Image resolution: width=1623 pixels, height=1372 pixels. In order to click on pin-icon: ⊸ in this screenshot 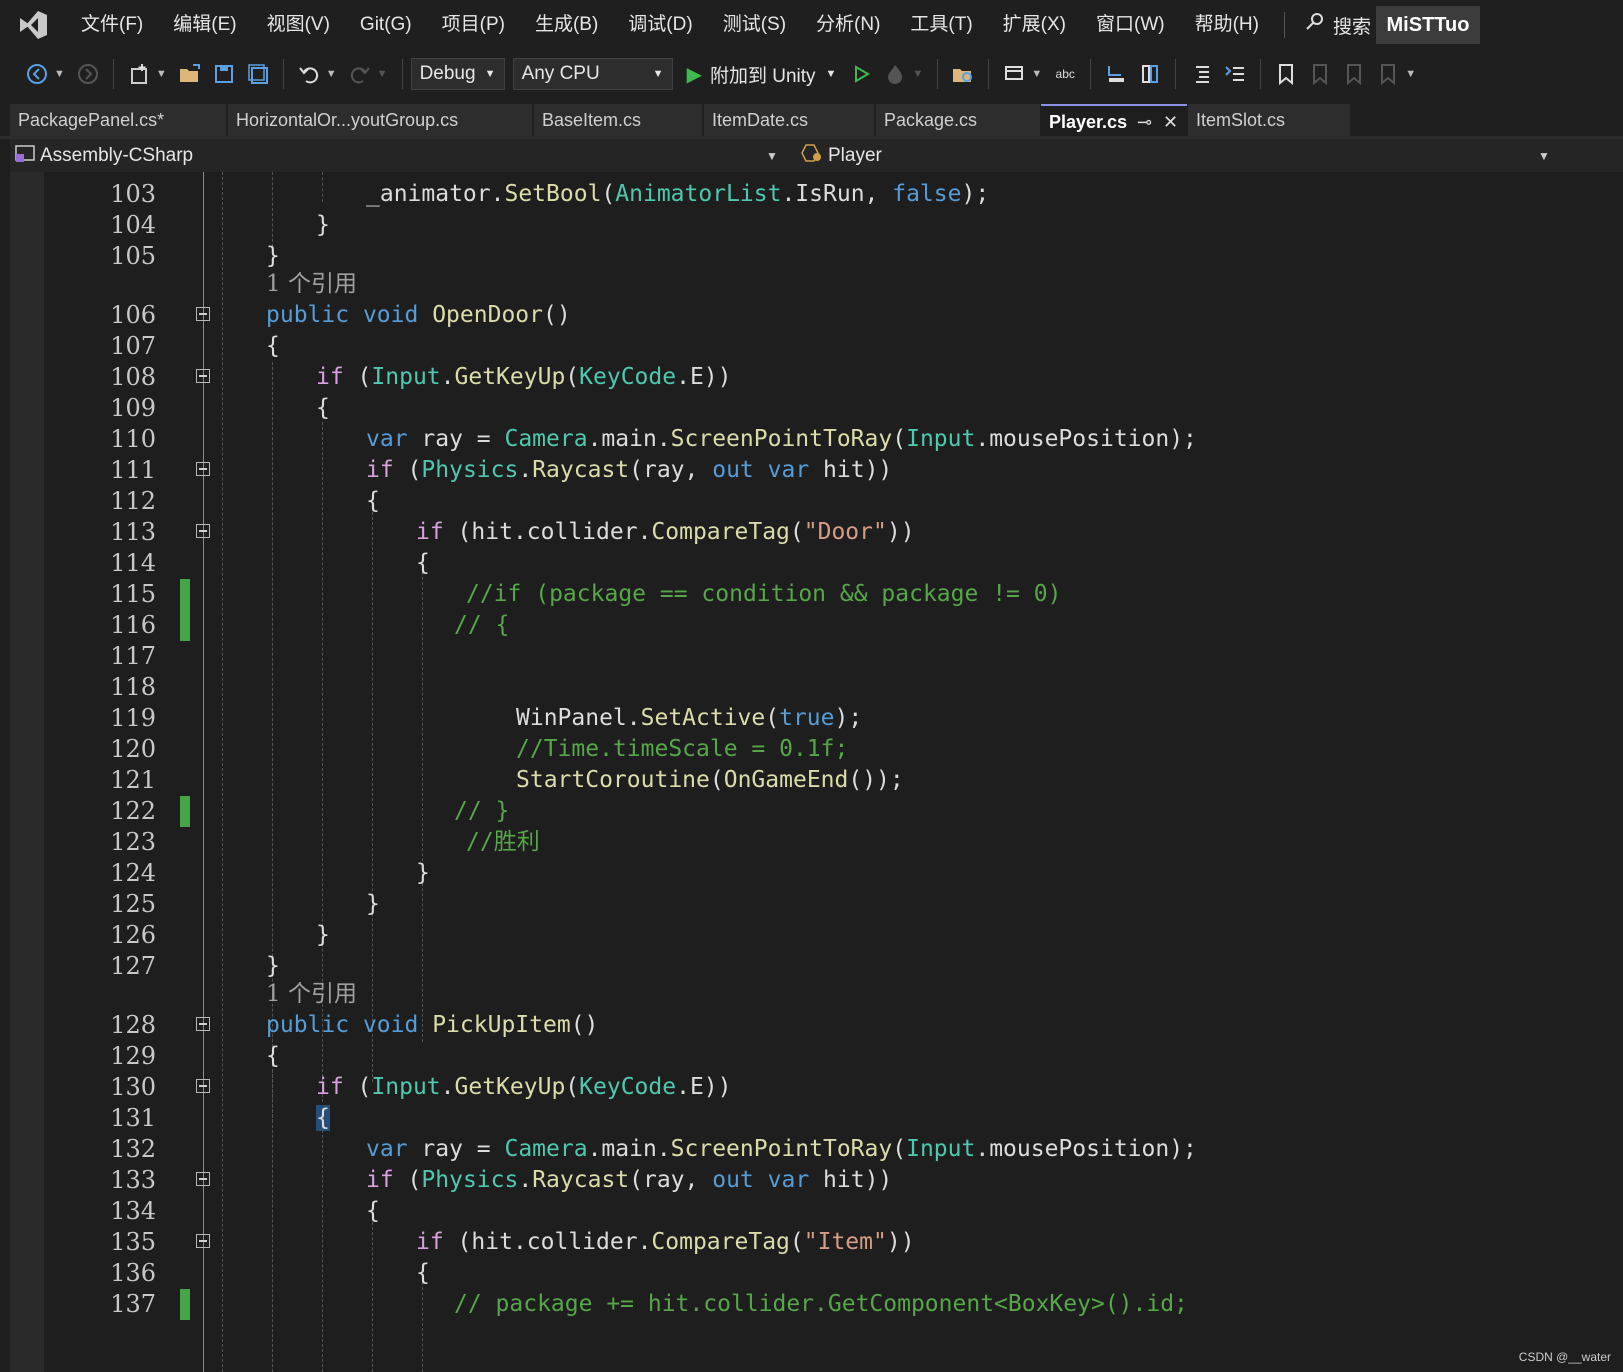, I will do `click(1144, 121)`.